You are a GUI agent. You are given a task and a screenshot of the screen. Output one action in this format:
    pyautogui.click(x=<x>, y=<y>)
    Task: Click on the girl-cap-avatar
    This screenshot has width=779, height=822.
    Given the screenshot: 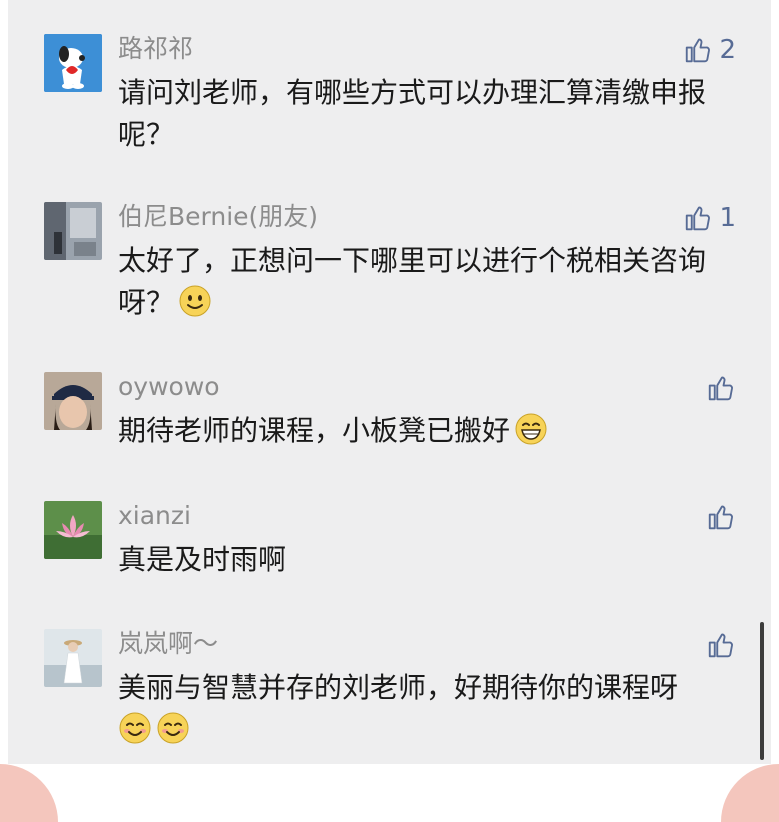 What is the action you would take?
    pyautogui.click(x=73, y=401)
    